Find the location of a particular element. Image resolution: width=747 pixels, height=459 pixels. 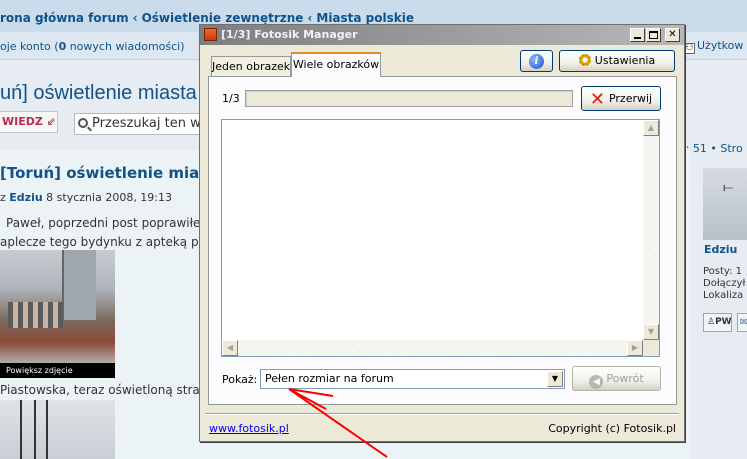

back-button: ◀ Powrót is located at coordinates (616, 378).